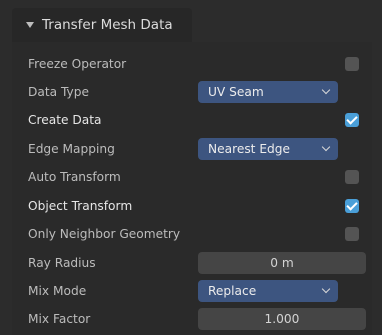 The height and width of the screenshot is (335, 382). I want to click on mix-factor-field: 1.000, so click(282, 319).